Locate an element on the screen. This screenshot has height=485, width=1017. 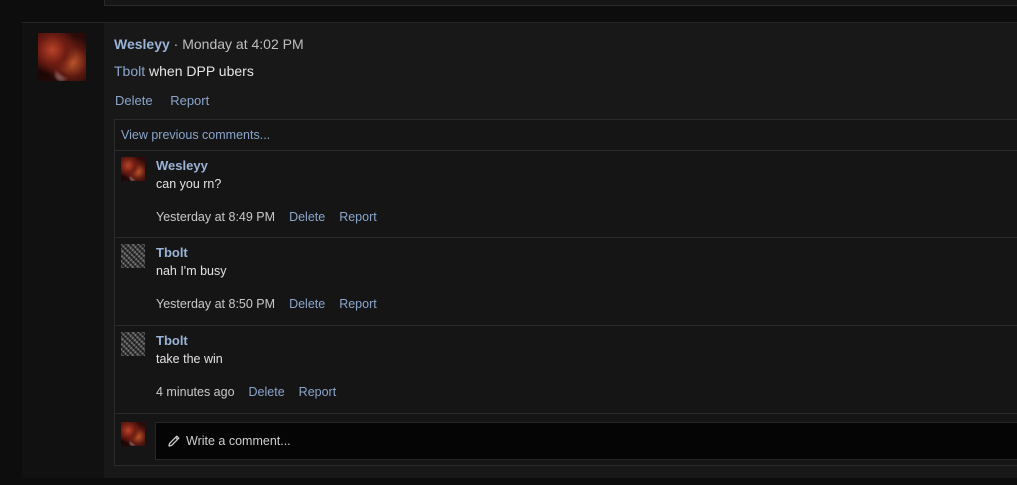
post-report-button: Report is located at coordinates (189, 100).